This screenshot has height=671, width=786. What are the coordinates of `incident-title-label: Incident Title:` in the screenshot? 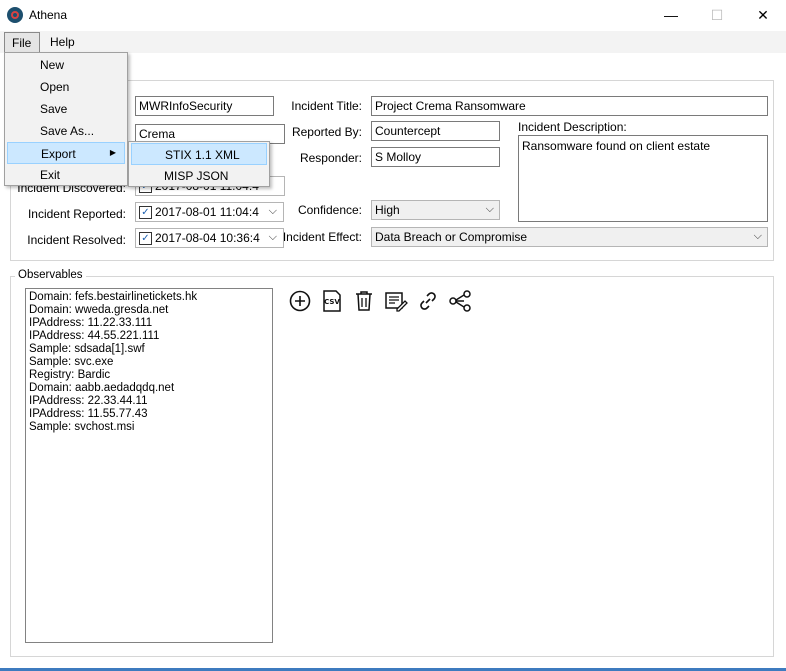 It's located at (326, 106).